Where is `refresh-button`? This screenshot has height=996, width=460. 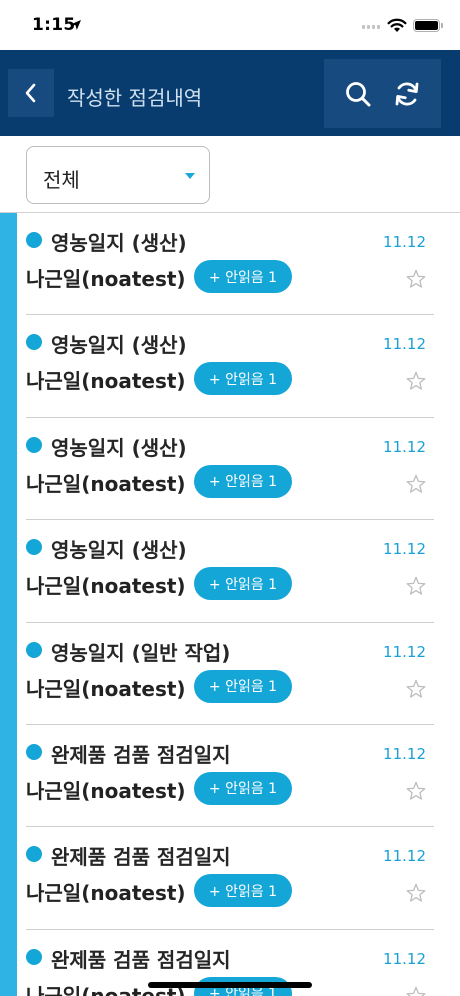
refresh-button is located at coordinates (407, 94).